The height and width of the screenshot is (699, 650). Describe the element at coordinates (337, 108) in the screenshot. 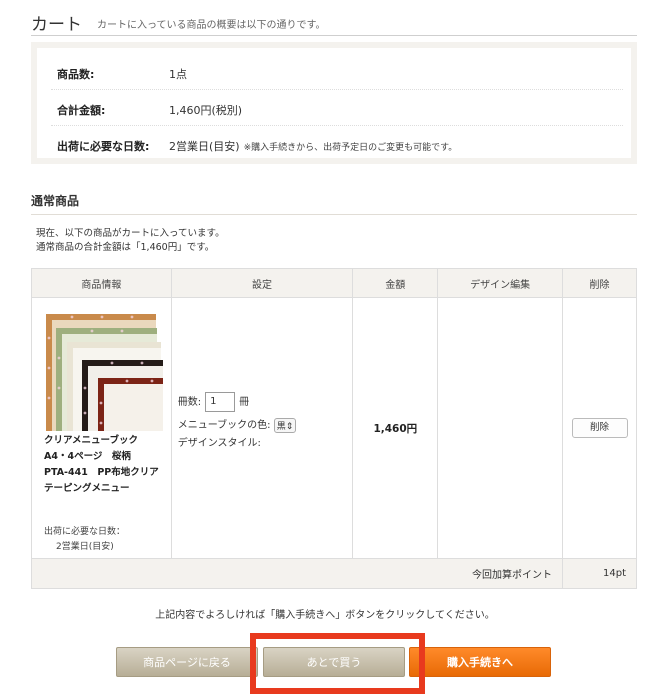

I see `summary-total: 合計金額: 1,460円(税別)` at that location.